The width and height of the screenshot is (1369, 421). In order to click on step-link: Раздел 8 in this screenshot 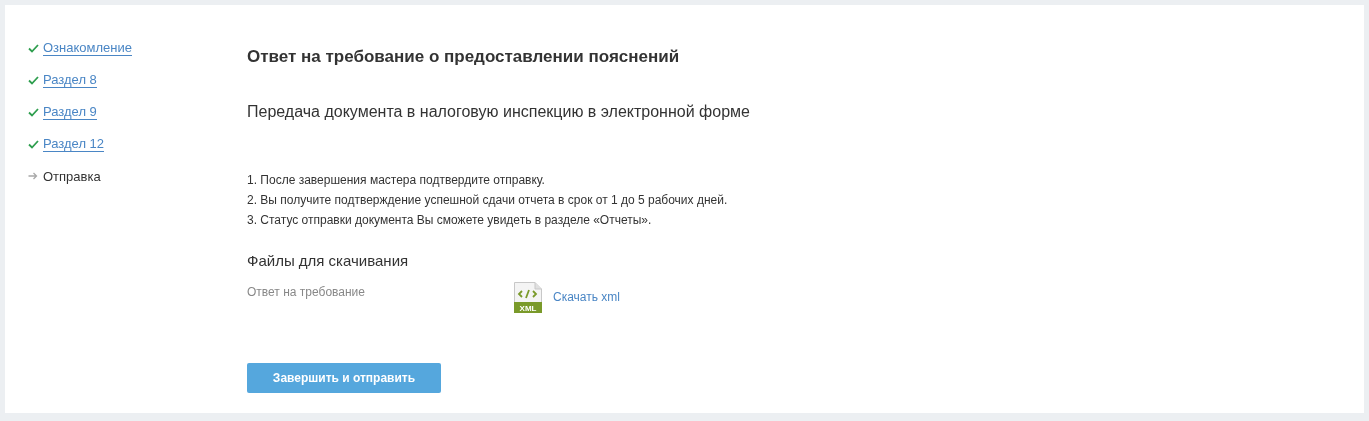, I will do `click(70, 80)`.